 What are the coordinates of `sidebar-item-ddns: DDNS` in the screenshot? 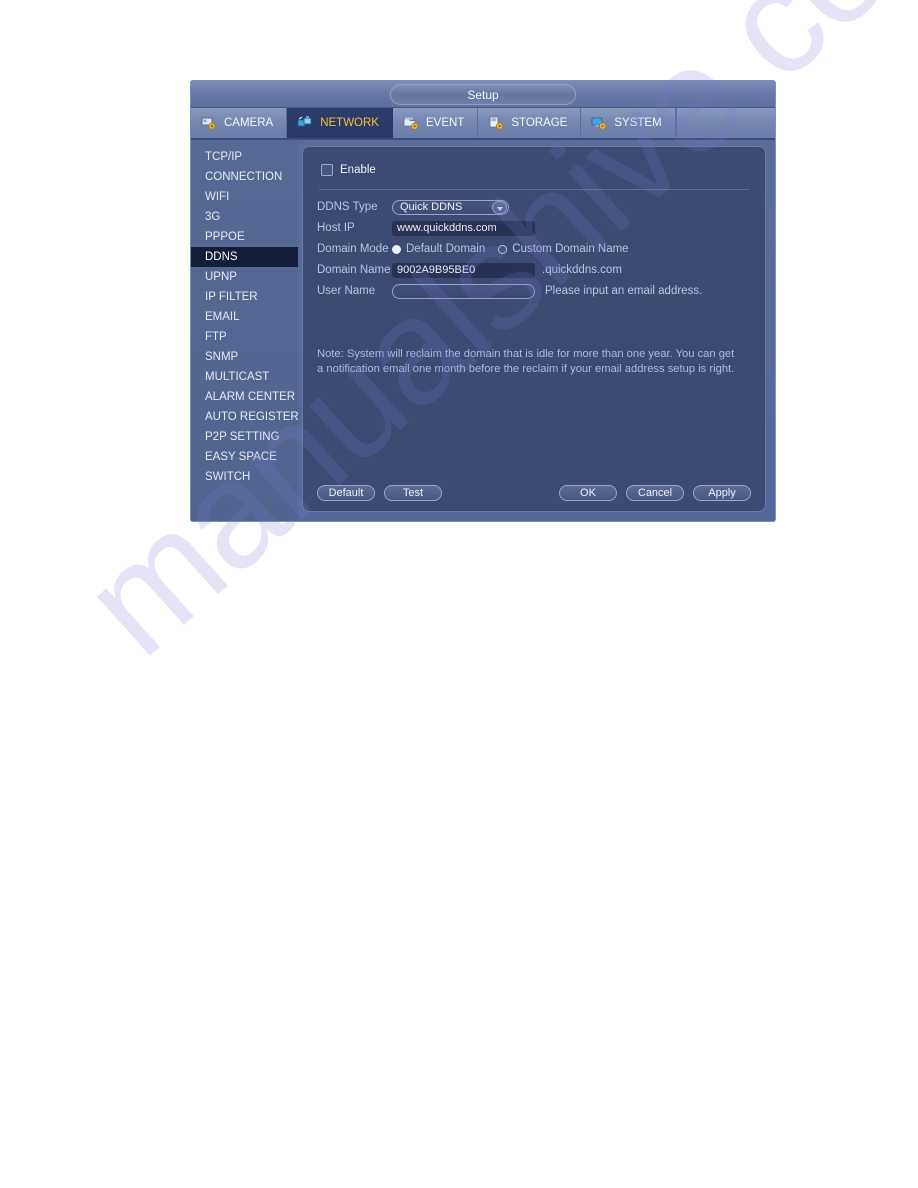 It's located at (244, 257).